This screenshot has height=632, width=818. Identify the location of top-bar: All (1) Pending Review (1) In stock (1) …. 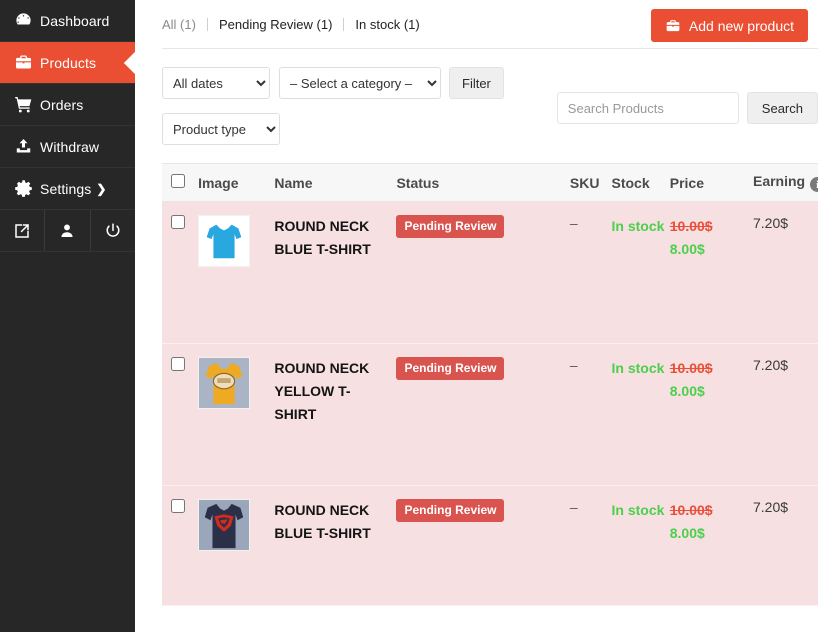
(476, 24).